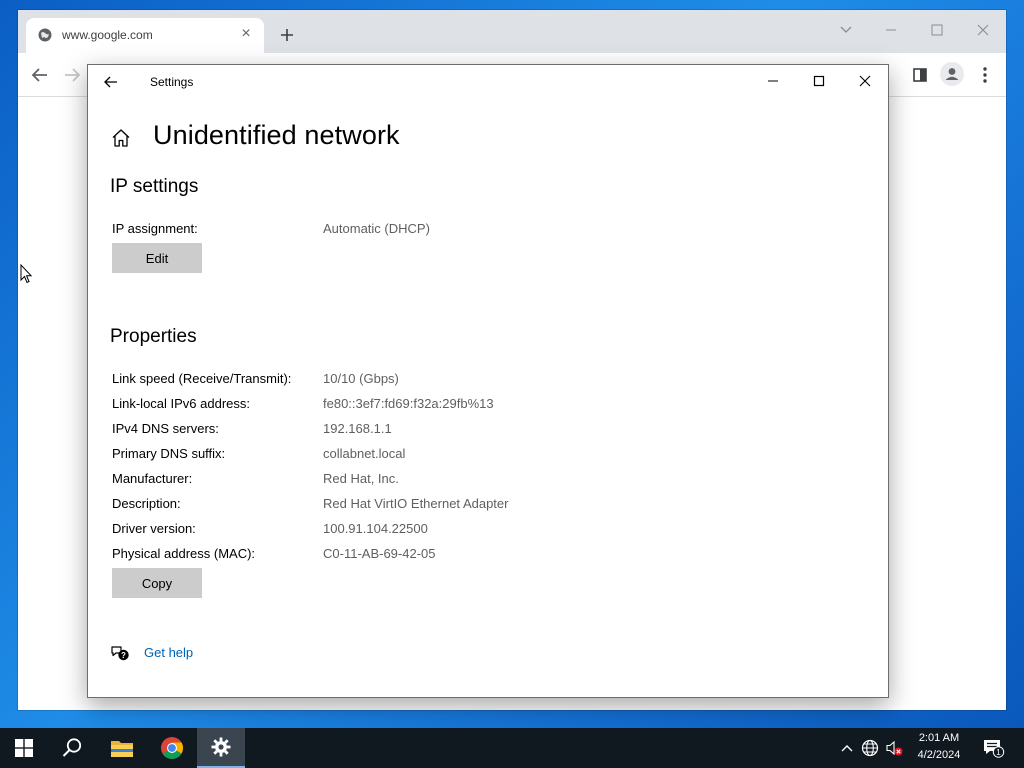  Describe the element at coordinates (375, 528) in the screenshot. I see `driver-version-value: 100.91.104.22500` at that location.